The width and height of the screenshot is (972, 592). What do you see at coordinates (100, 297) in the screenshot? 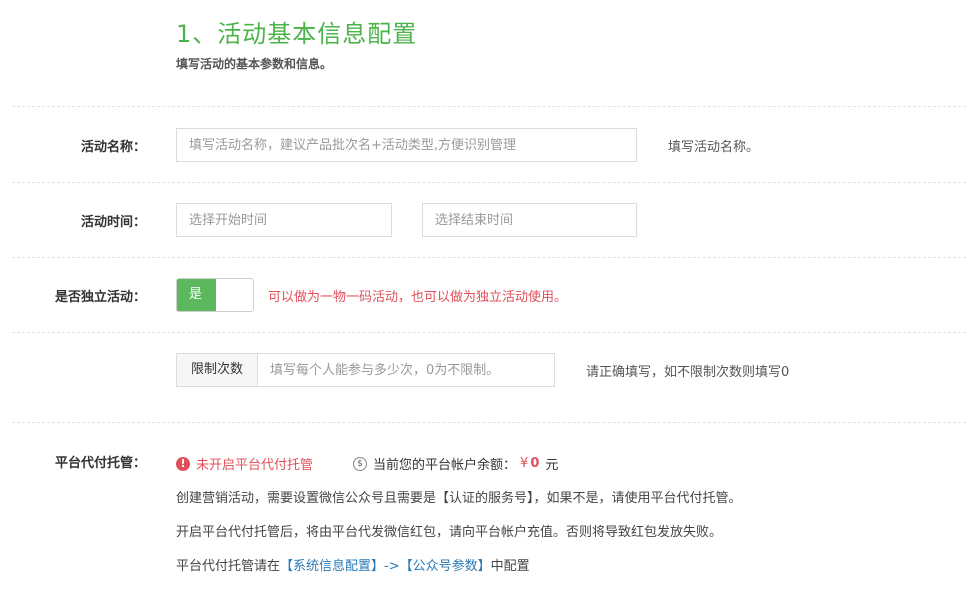
I see `independent-activity-label: 是否独立活动：` at bounding box center [100, 297].